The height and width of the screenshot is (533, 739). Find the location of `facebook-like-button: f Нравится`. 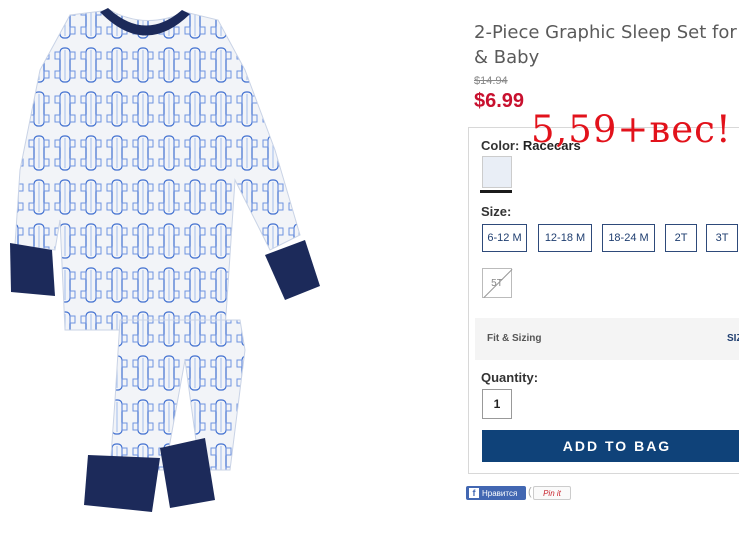

facebook-like-button: f Нравится is located at coordinates (496, 493).